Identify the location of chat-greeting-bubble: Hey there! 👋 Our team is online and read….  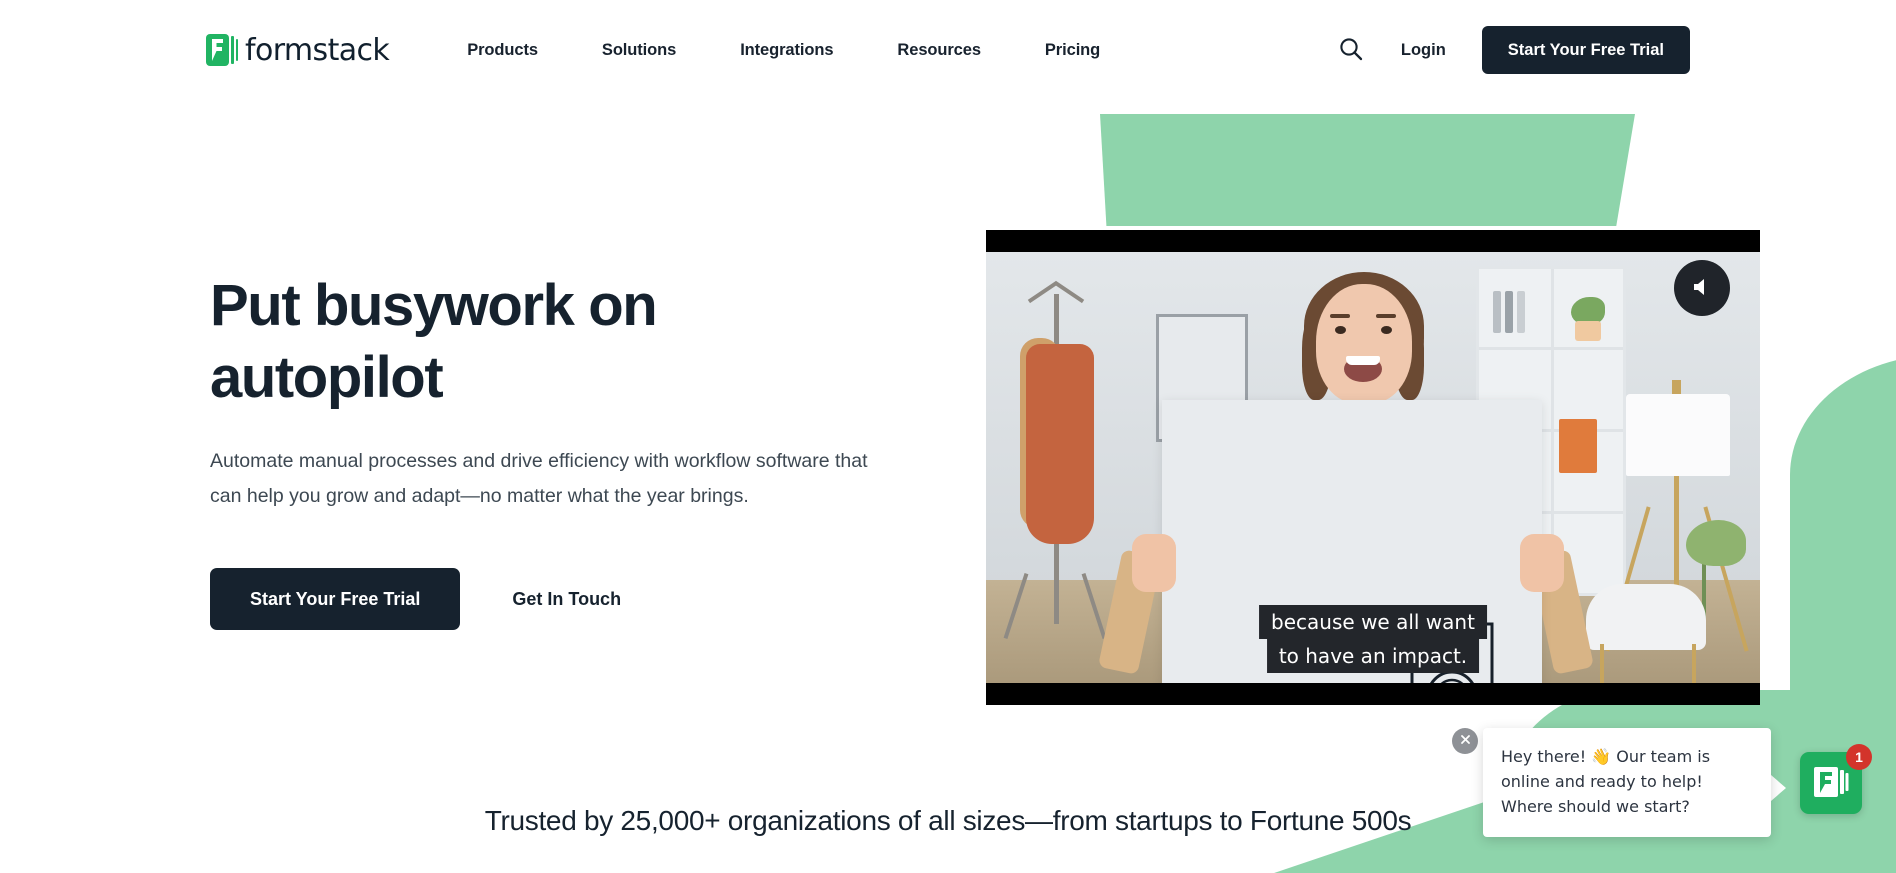
(1627, 782).